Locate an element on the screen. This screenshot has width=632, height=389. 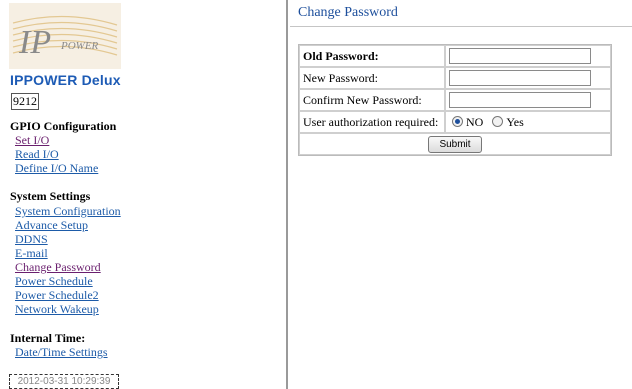
auth-options-cell: NO Yes is located at coordinates (528, 122).